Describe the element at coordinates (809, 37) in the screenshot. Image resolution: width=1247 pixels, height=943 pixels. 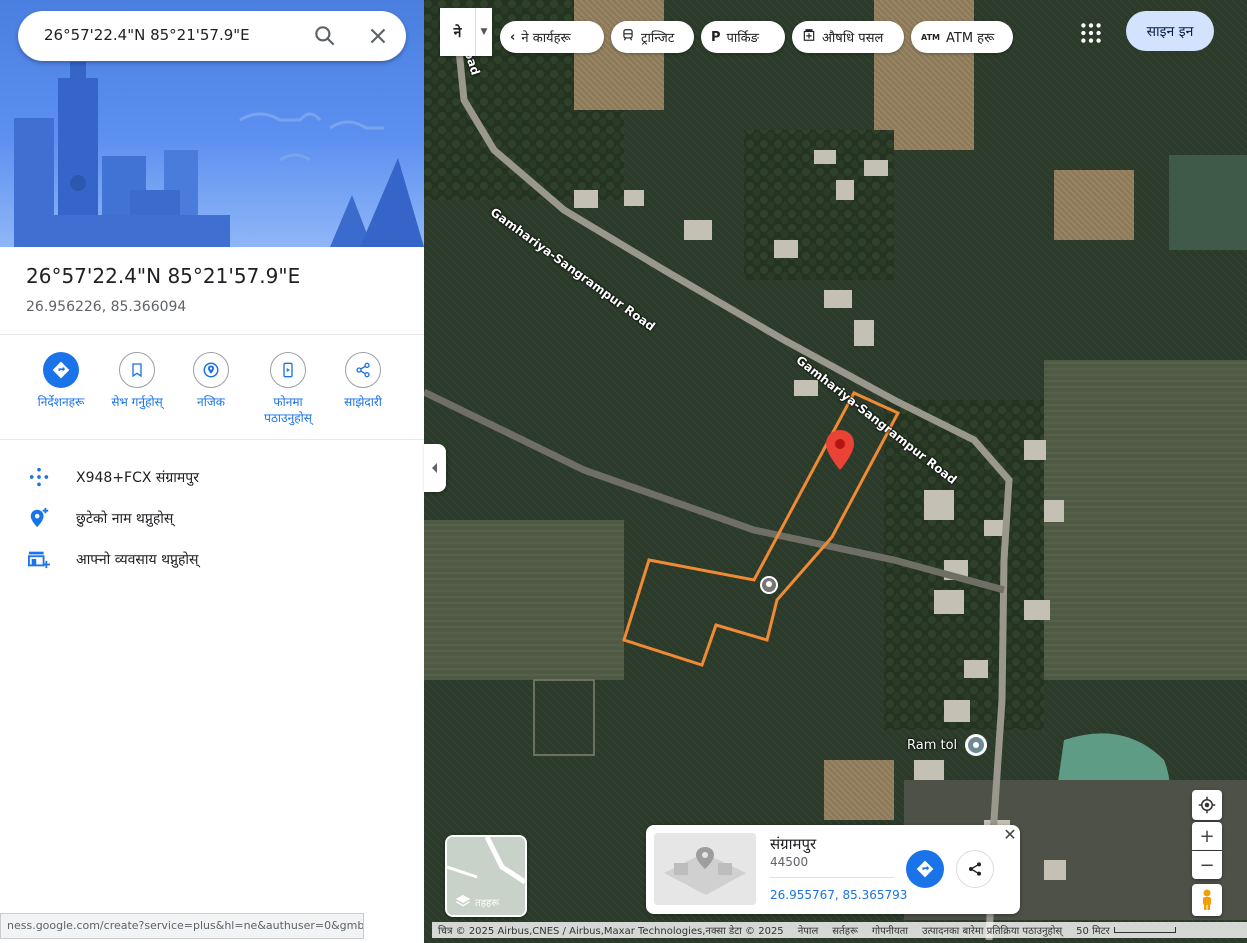
I see `pharmacy-icon` at that location.